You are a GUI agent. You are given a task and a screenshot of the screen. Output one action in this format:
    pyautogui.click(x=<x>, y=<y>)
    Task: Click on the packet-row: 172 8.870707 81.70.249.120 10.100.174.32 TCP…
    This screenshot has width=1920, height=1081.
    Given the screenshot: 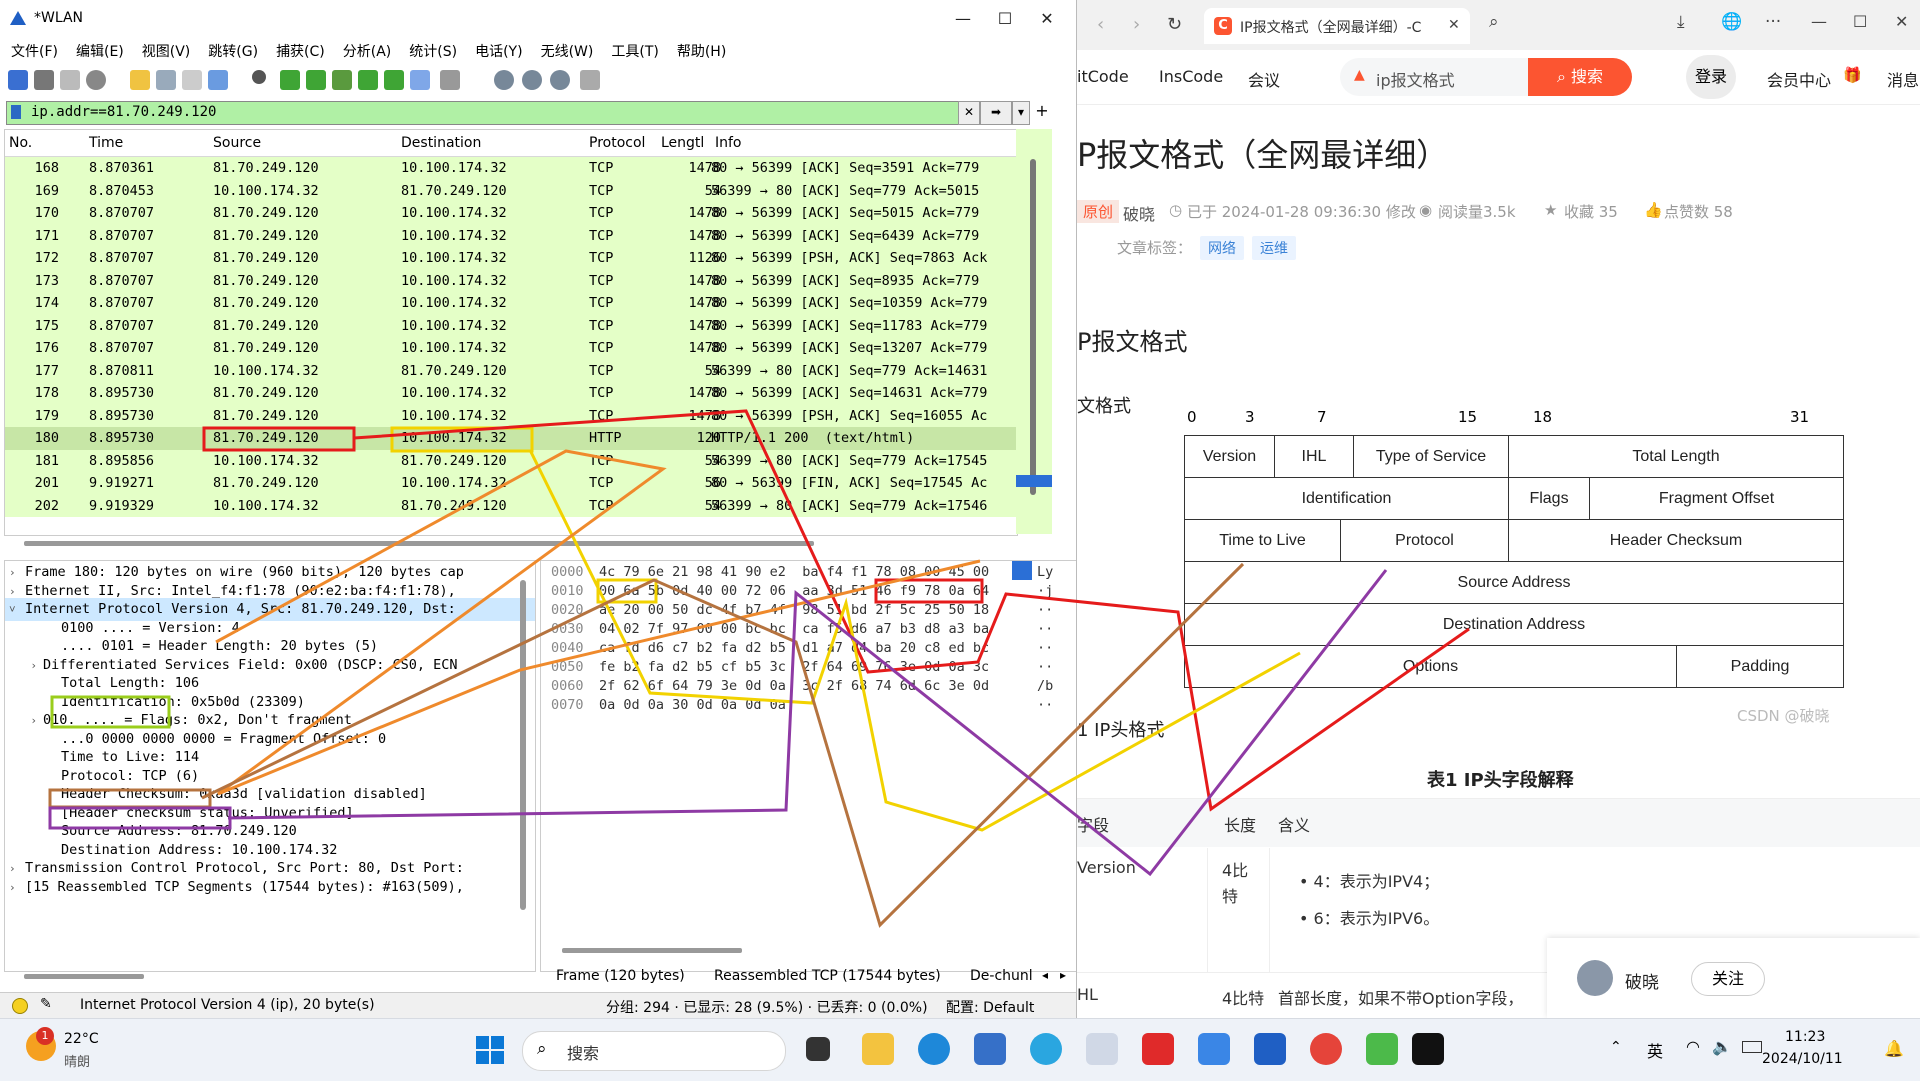 What is the action you would take?
    pyautogui.click(x=511, y=258)
    